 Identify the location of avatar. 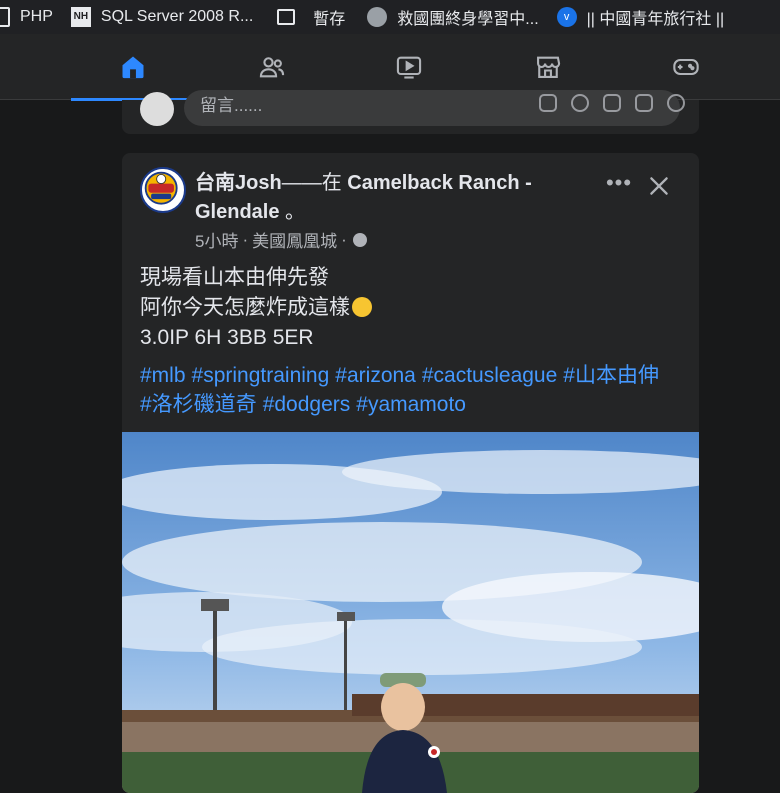
(157, 109).